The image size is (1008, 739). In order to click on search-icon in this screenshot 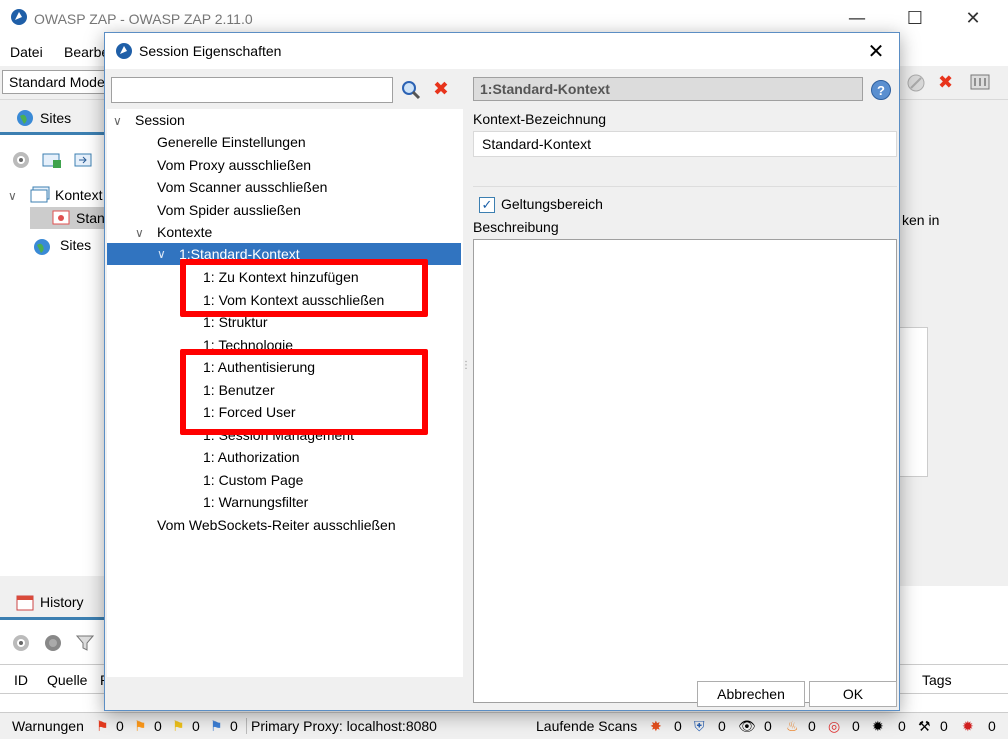, I will do `click(411, 92)`.